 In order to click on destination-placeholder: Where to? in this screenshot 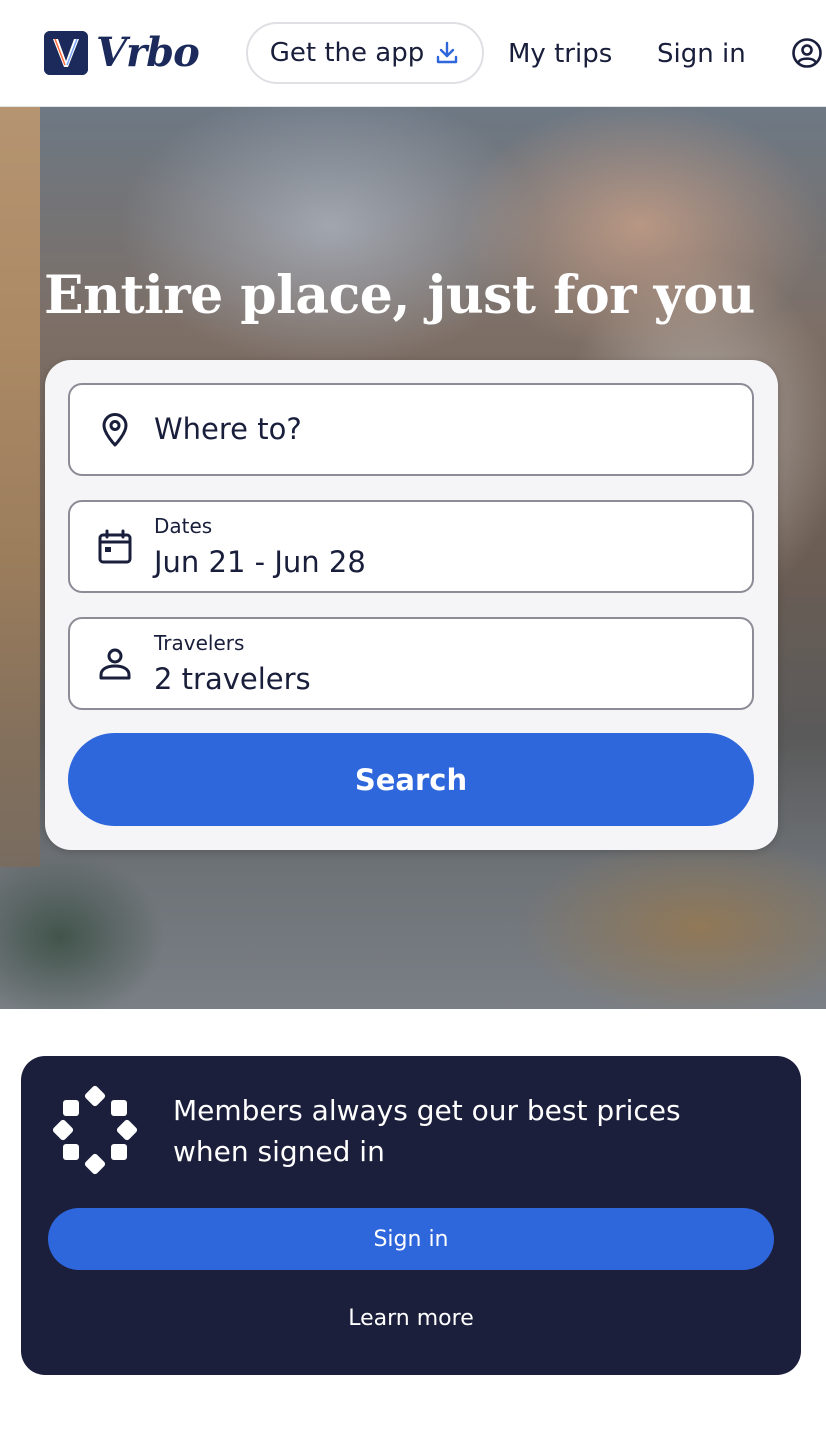, I will do `click(228, 429)`.